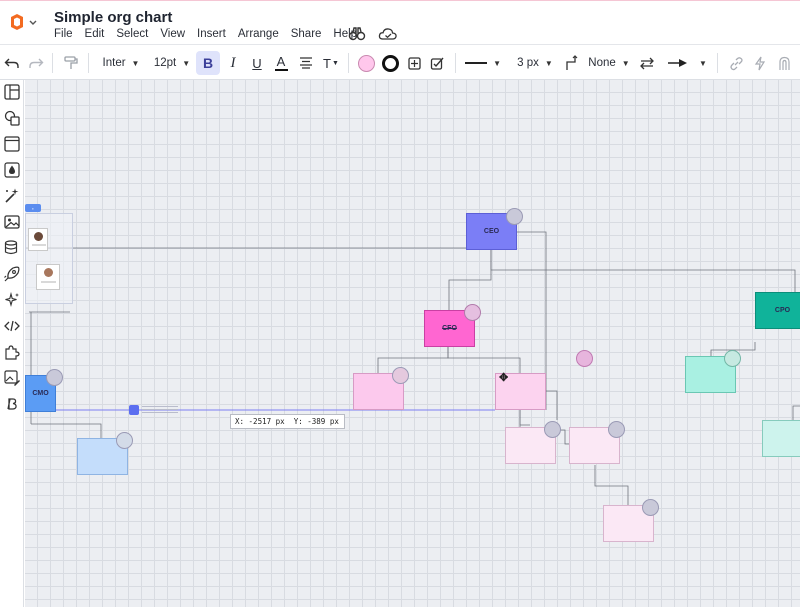 This screenshot has width=800, height=607. I want to click on redo-icon, so click(36, 63).